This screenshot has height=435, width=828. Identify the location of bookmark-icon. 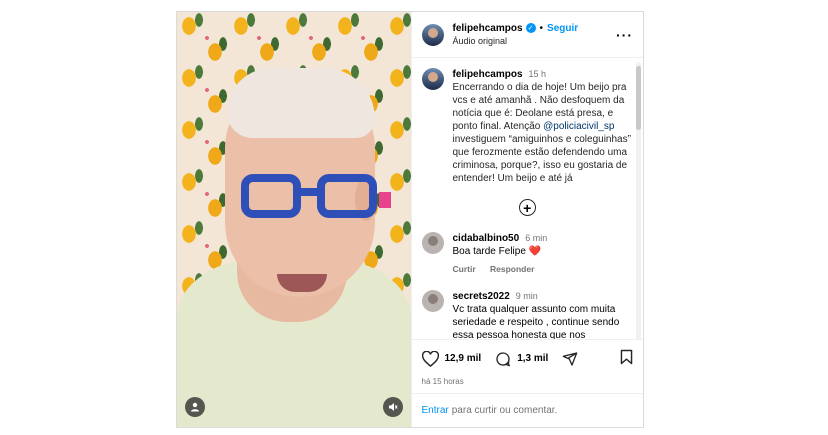
(626, 357).